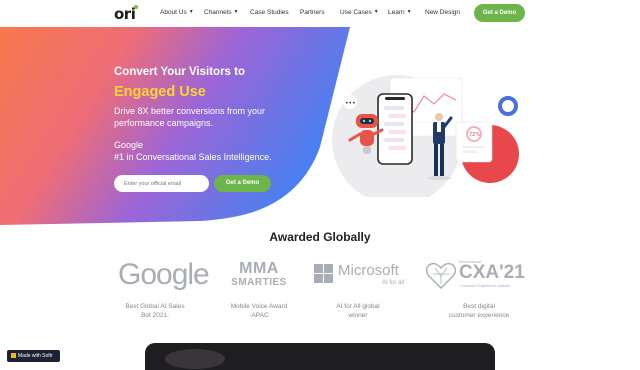  What do you see at coordinates (320, 237) in the screenshot?
I see `awards-heading: Awarded Globally` at bounding box center [320, 237].